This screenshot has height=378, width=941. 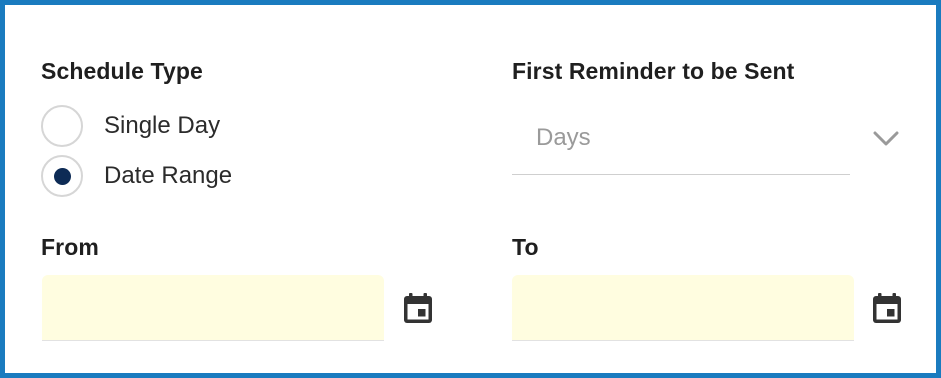 I want to click on single-day-radio-button, so click(x=62, y=126).